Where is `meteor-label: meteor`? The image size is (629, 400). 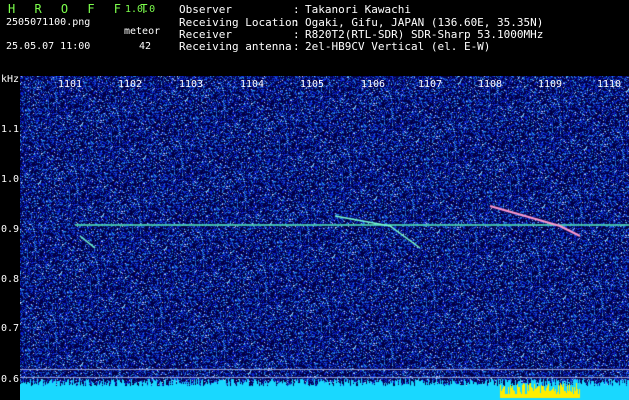 meteor-label: meteor is located at coordinates (142, 31).